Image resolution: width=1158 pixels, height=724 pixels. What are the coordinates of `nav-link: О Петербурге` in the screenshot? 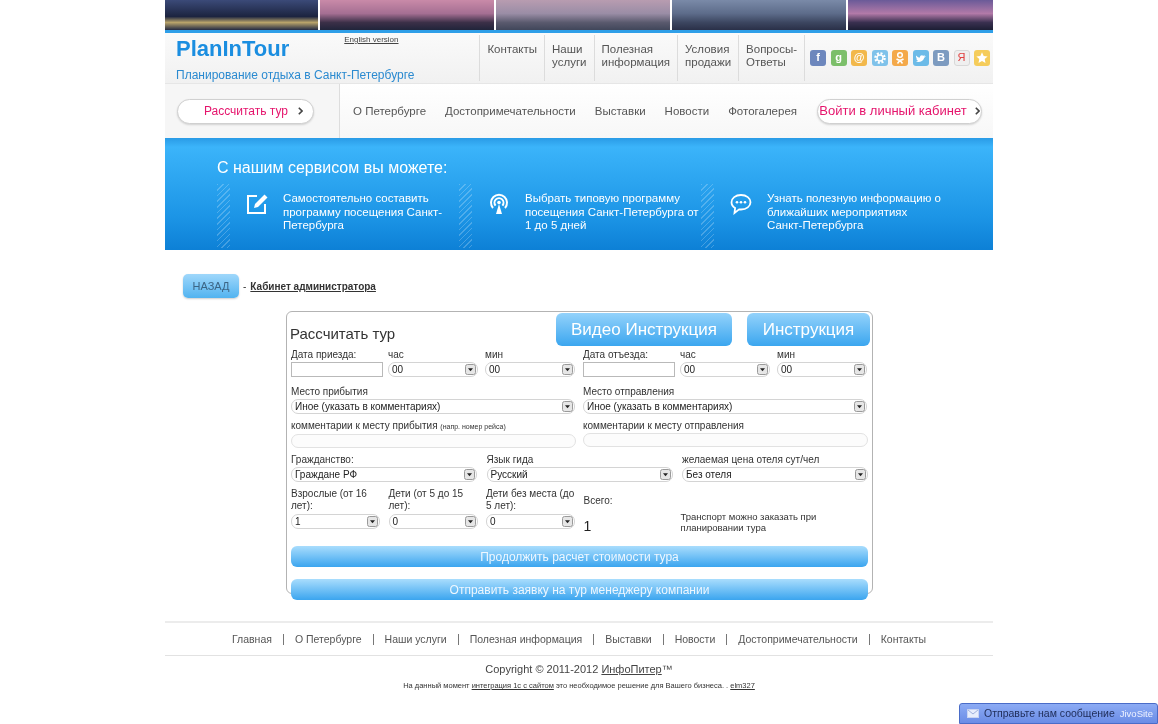 It's located at (390, 111).